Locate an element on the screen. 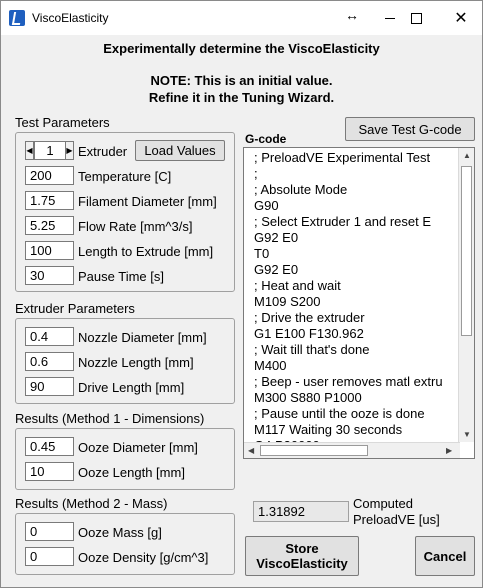 The width and height of the screenshot is (483, 588). flow-rate-field: 5.25 is located at coordinates (49, 225).